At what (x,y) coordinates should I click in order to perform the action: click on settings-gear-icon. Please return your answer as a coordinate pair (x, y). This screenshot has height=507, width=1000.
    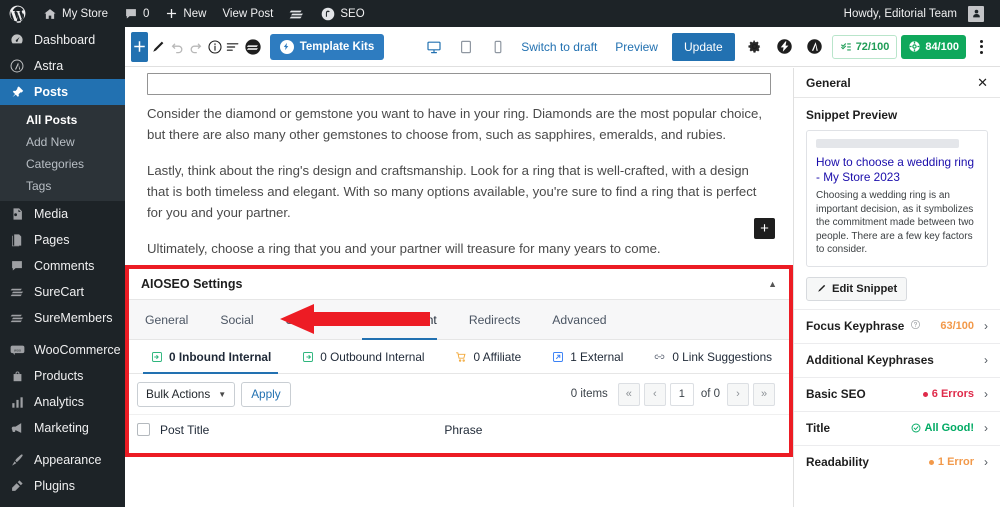
    Looking at the image, I should click on (755, 47).